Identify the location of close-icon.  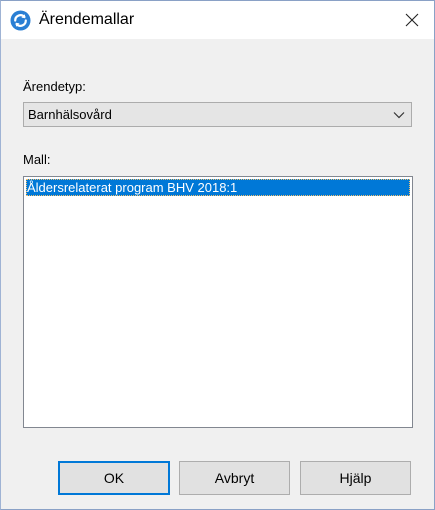
(412, 20).